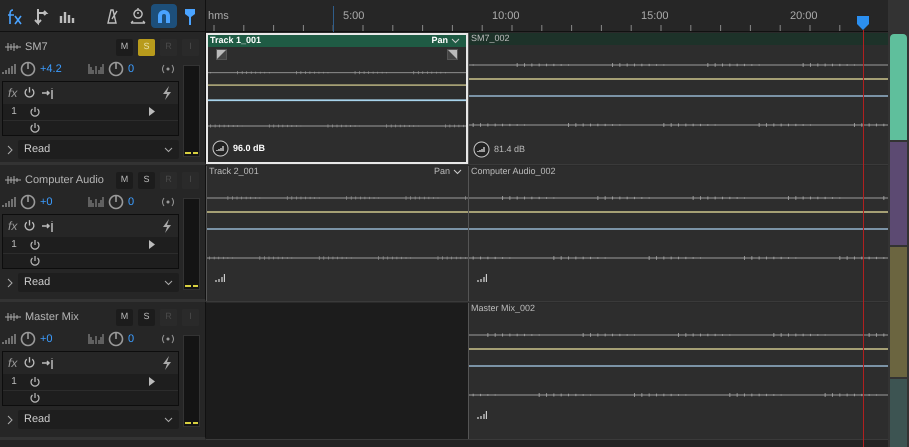  What do you see at coordinates (804, 16) in the screenshot?
I see `time-label: 20:00` at bounding box center [804, 16].